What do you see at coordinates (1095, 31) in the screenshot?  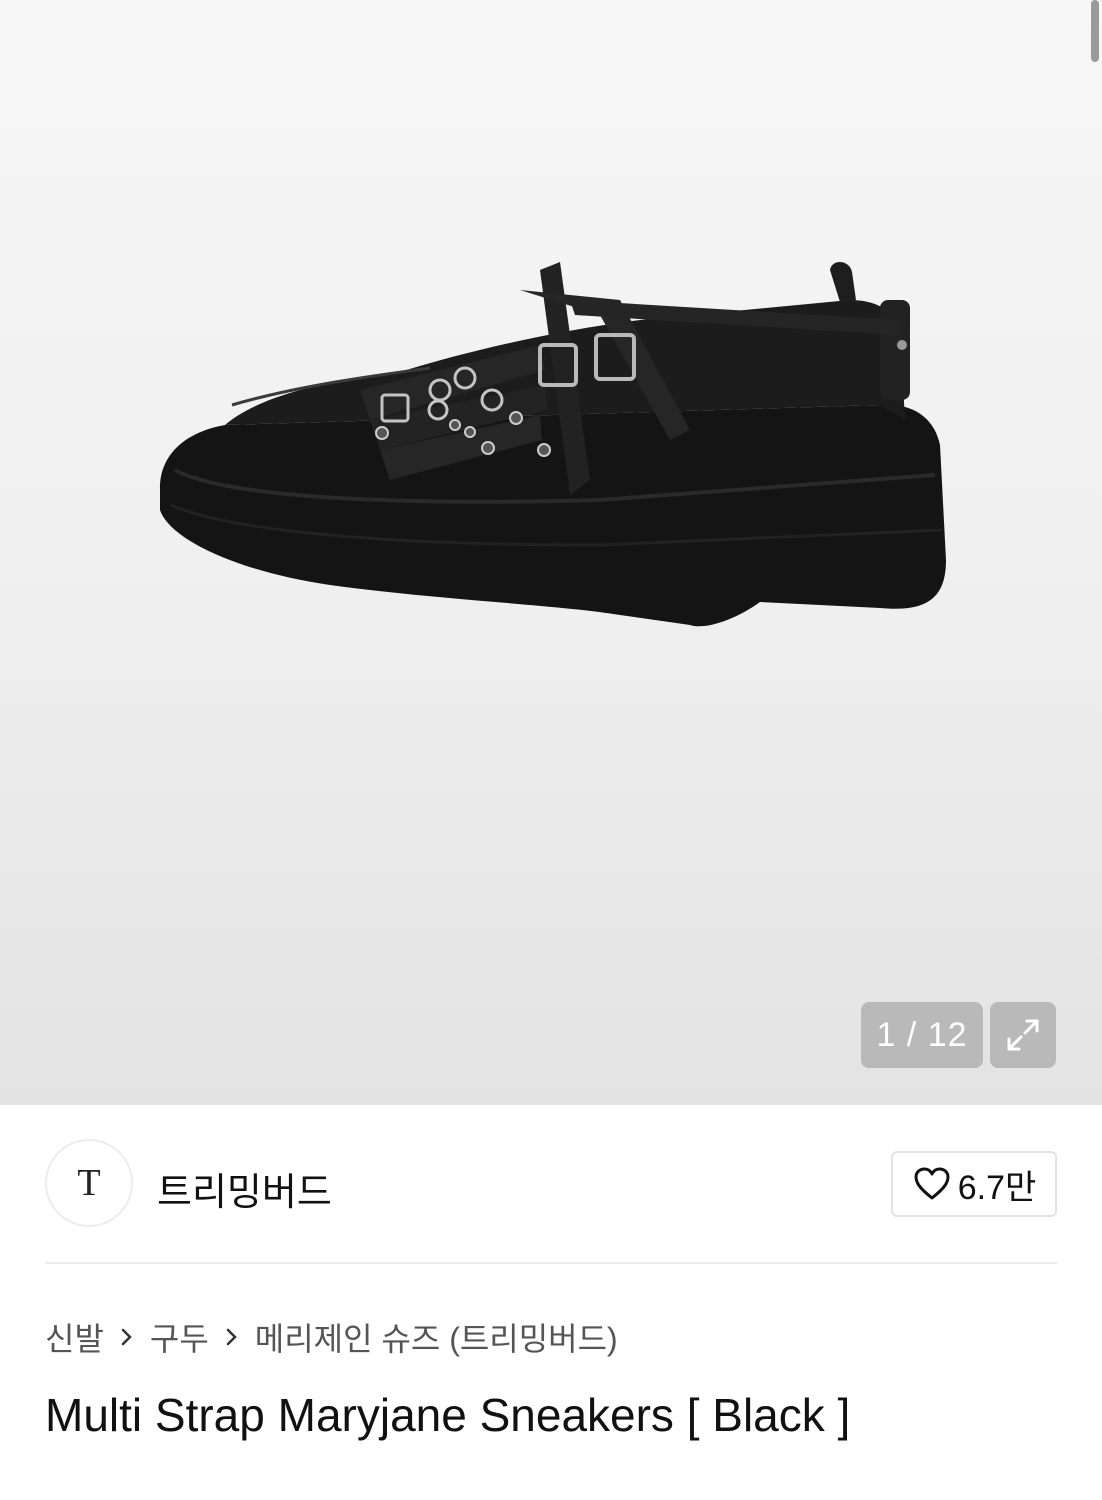 I see `scrollbar` at bounding box center [1095, 31].